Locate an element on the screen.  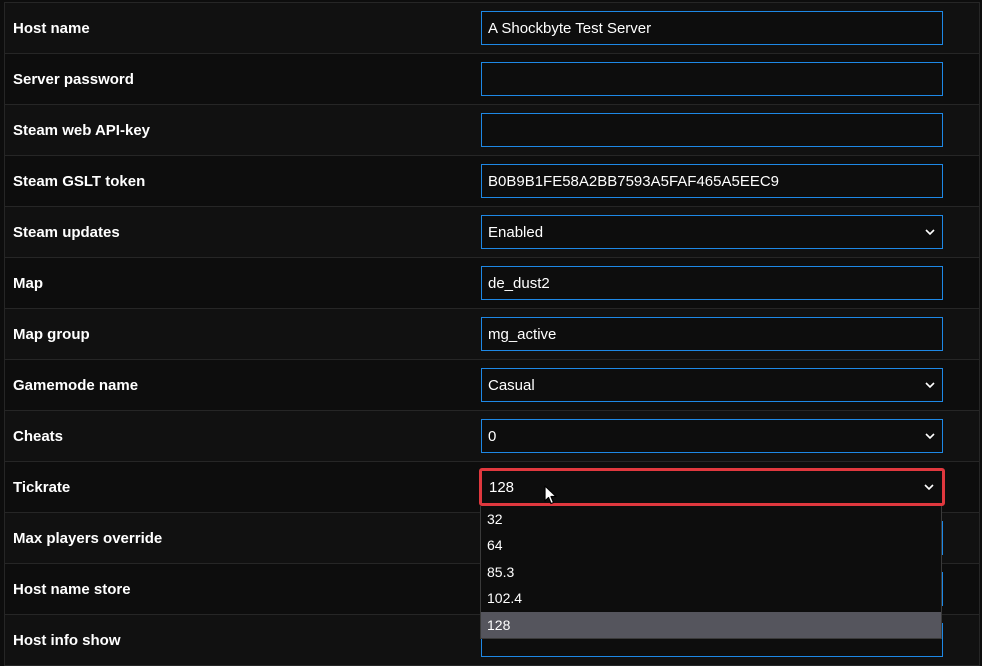
tickrate-dropdown-list: 32 64 85.3 102.4 128 is located at coordinates (711, 572).